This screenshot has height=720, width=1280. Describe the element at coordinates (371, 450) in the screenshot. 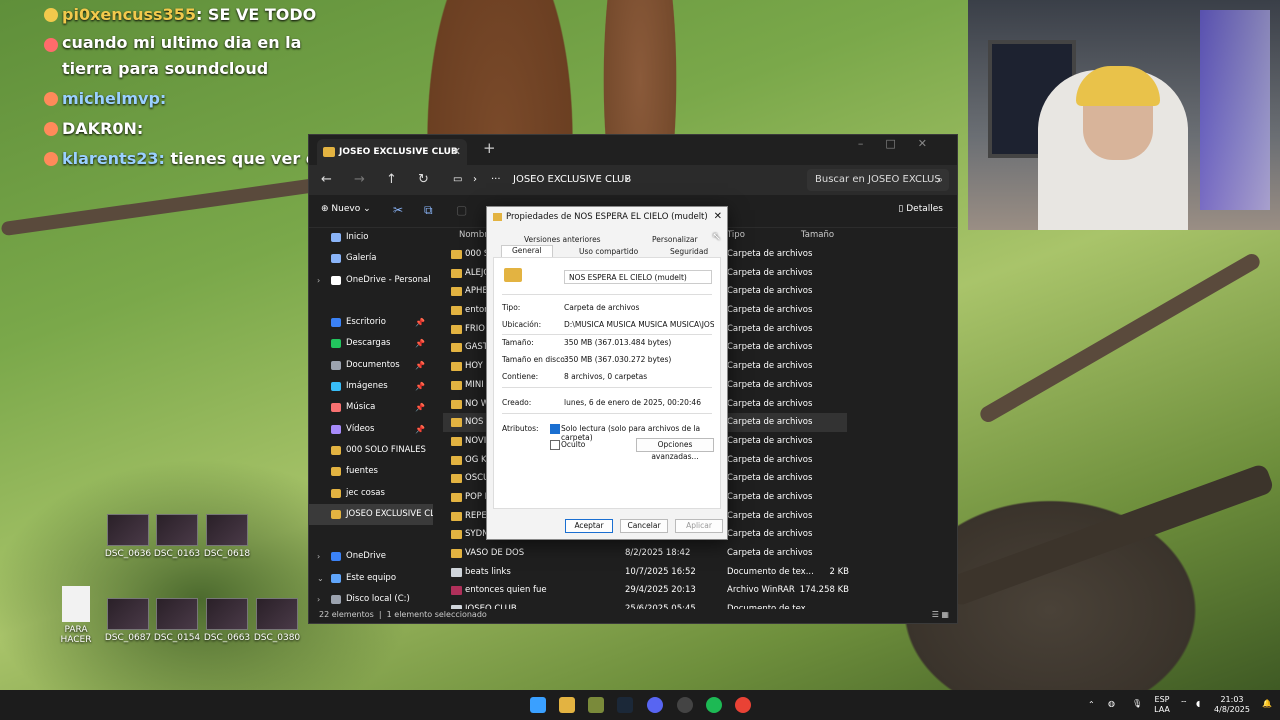

I see `nav-item: 000 SOLO FINALES` at that location.